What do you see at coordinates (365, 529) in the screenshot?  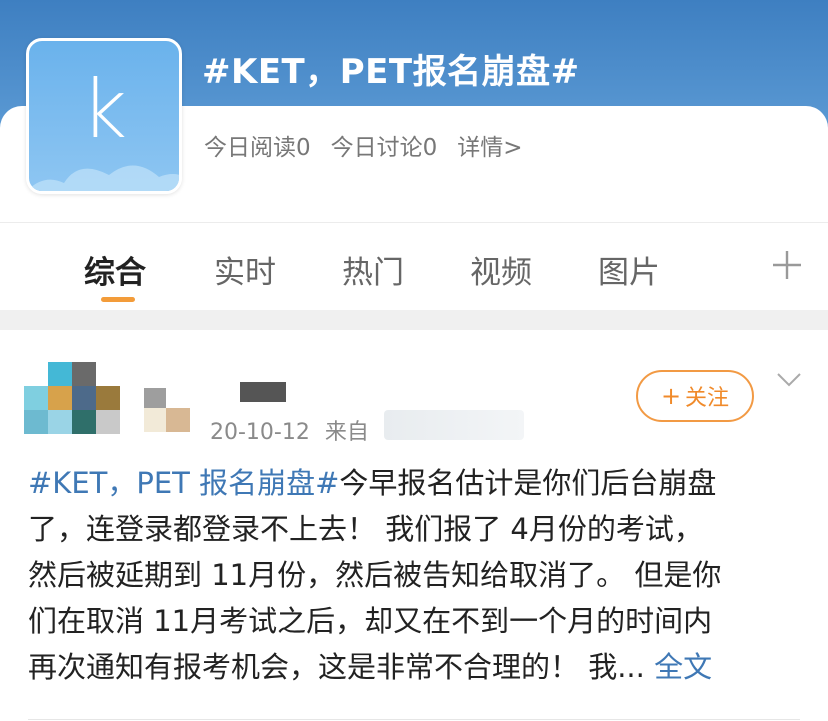 I see `post-line-2: 了，连登录都登录不上去！ 我们报了 4月份的考试，` at bounding box center [365, 529].